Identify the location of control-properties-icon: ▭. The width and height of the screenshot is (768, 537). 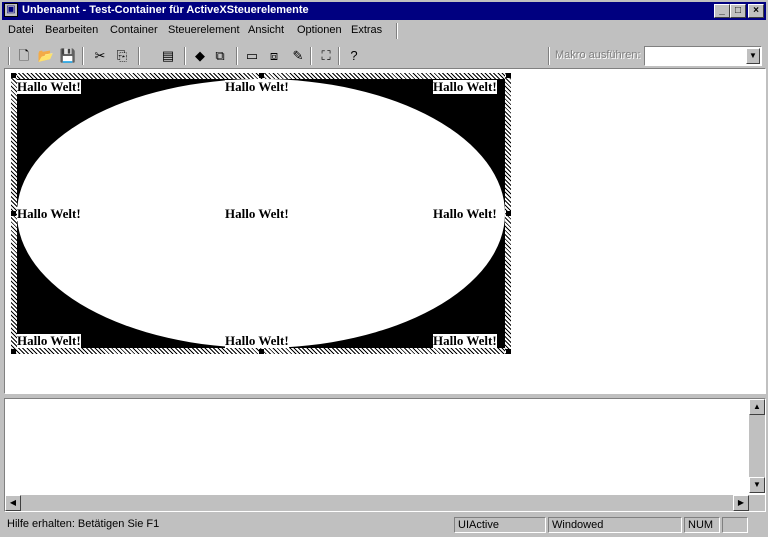
(252, 56).